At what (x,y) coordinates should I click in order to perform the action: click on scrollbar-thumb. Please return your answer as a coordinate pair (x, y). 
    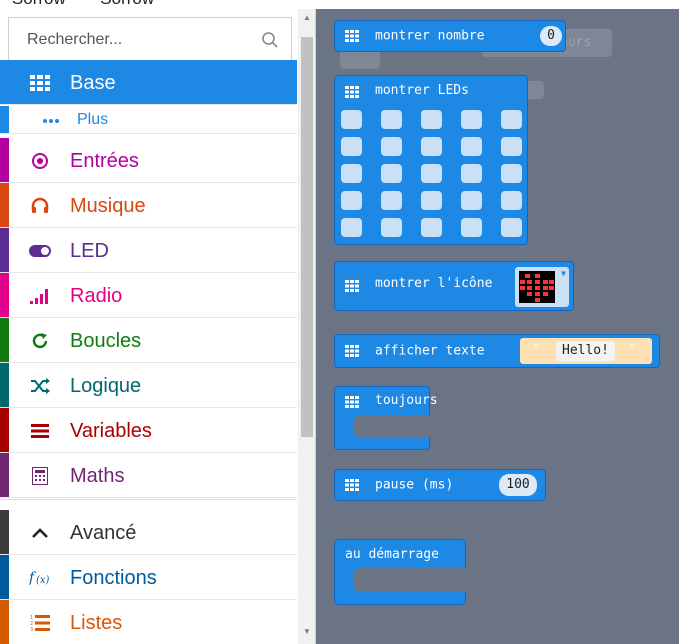
    Looking at the image, I should click on (307, 237).